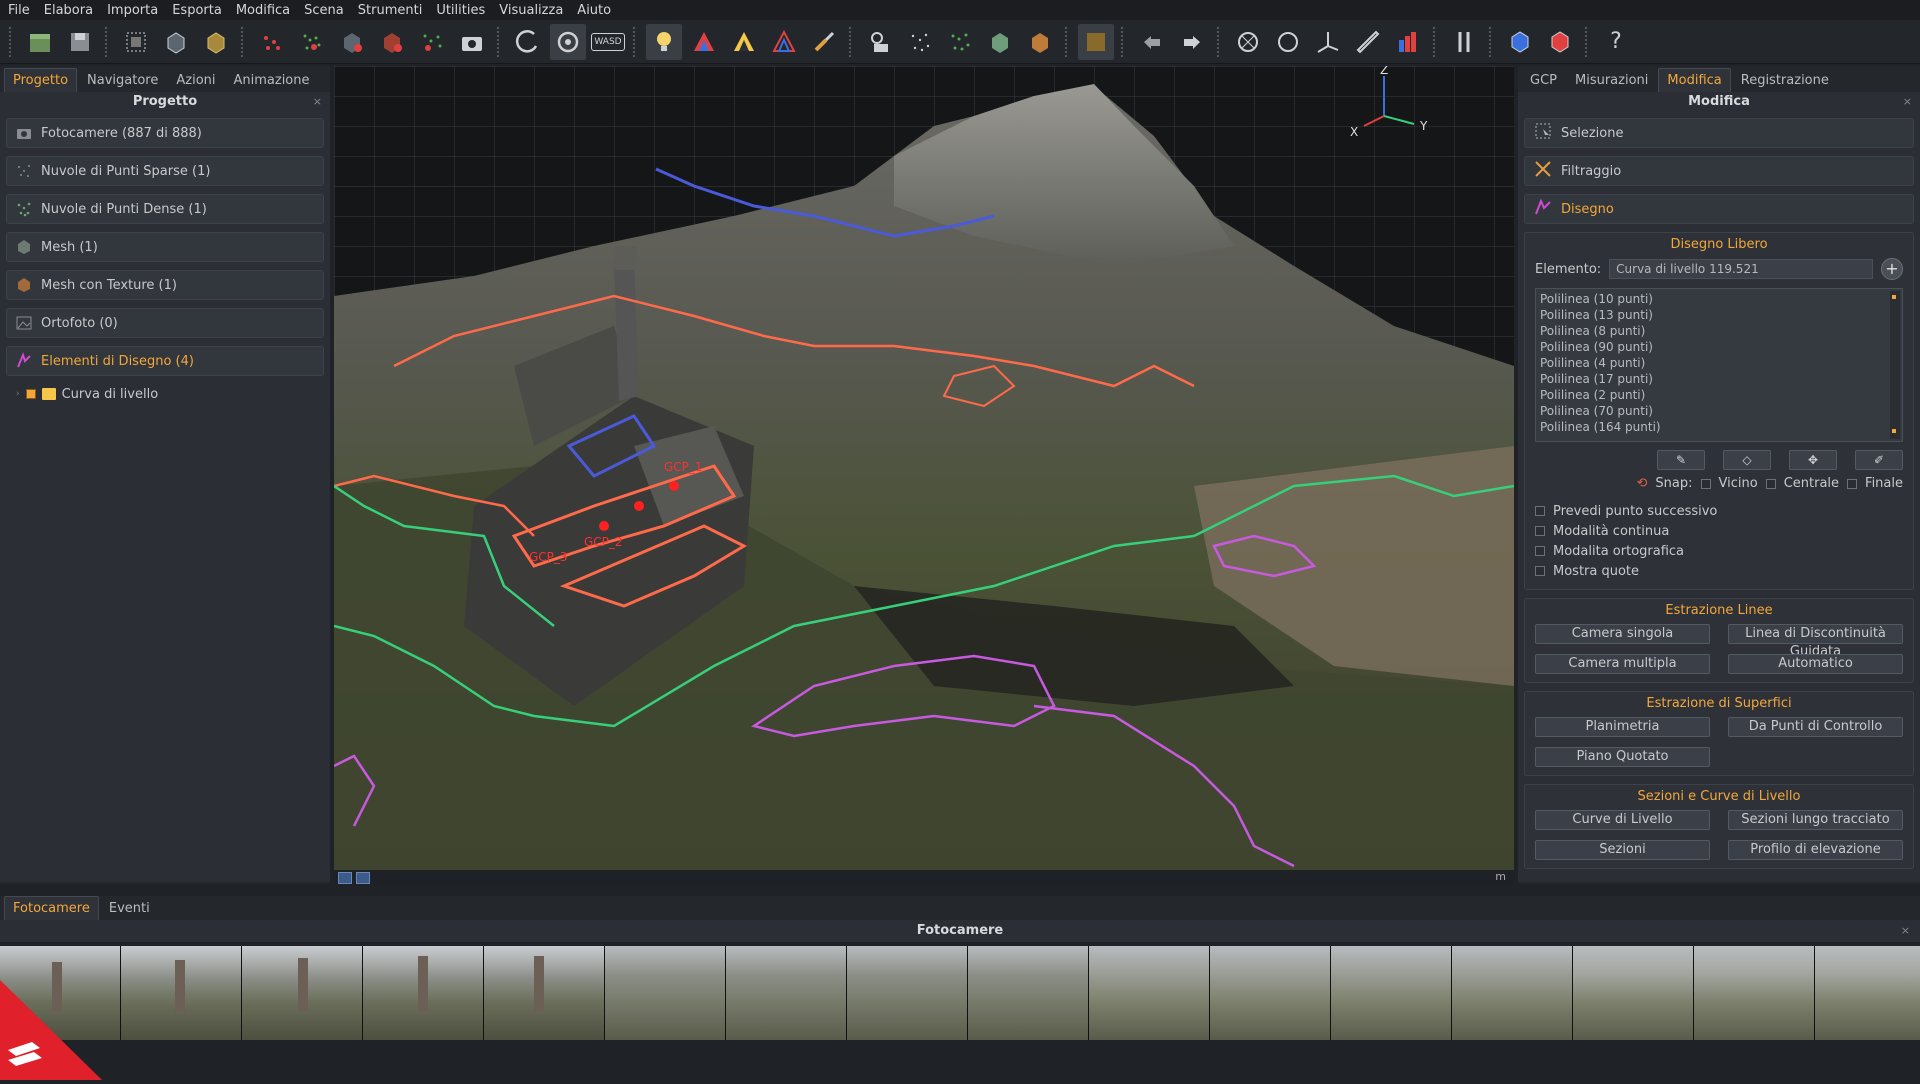 The height and width of the screenshot is (1084, 1920). Describe the element at coordinates (41, 80) in the screenshot. I see `tab-progetto: Progetto` at that location.